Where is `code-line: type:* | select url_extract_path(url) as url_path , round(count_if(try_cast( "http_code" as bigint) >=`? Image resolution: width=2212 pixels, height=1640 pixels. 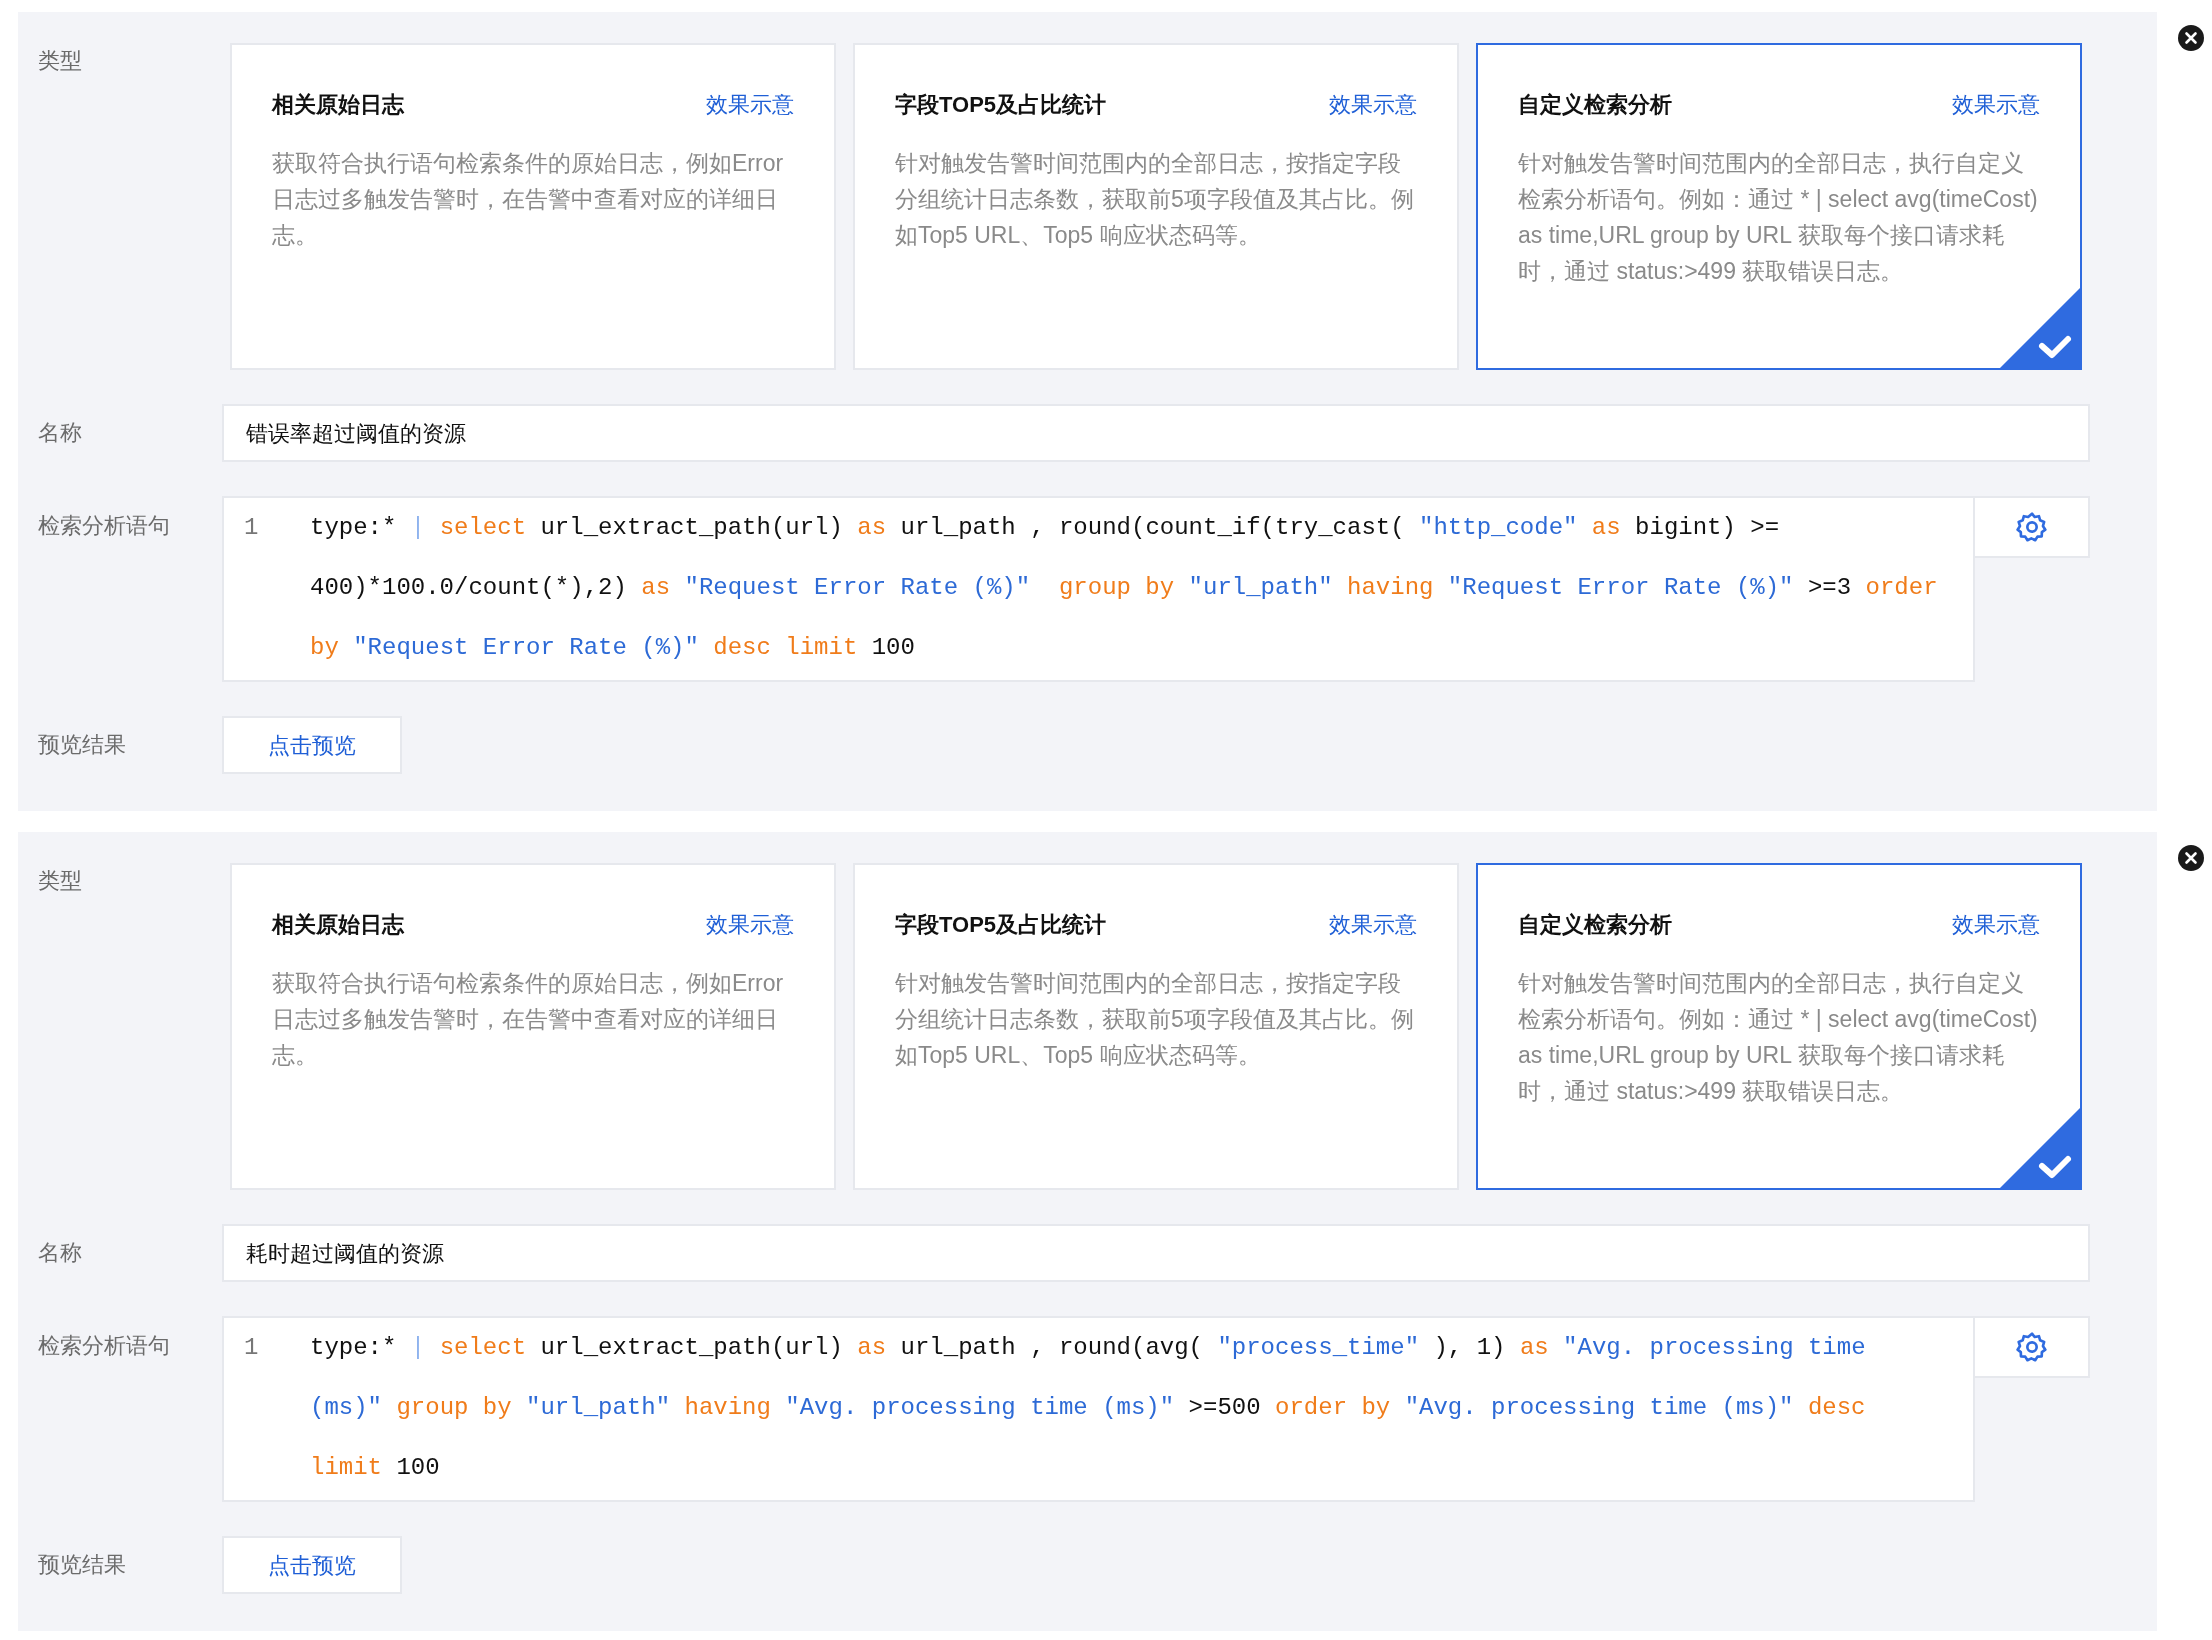
code-line: type:* | select url_extract_path(url) as url_path , round(count_if(try_cast( "http_code" as bigint) >= is located at coordinates (1045, 528).